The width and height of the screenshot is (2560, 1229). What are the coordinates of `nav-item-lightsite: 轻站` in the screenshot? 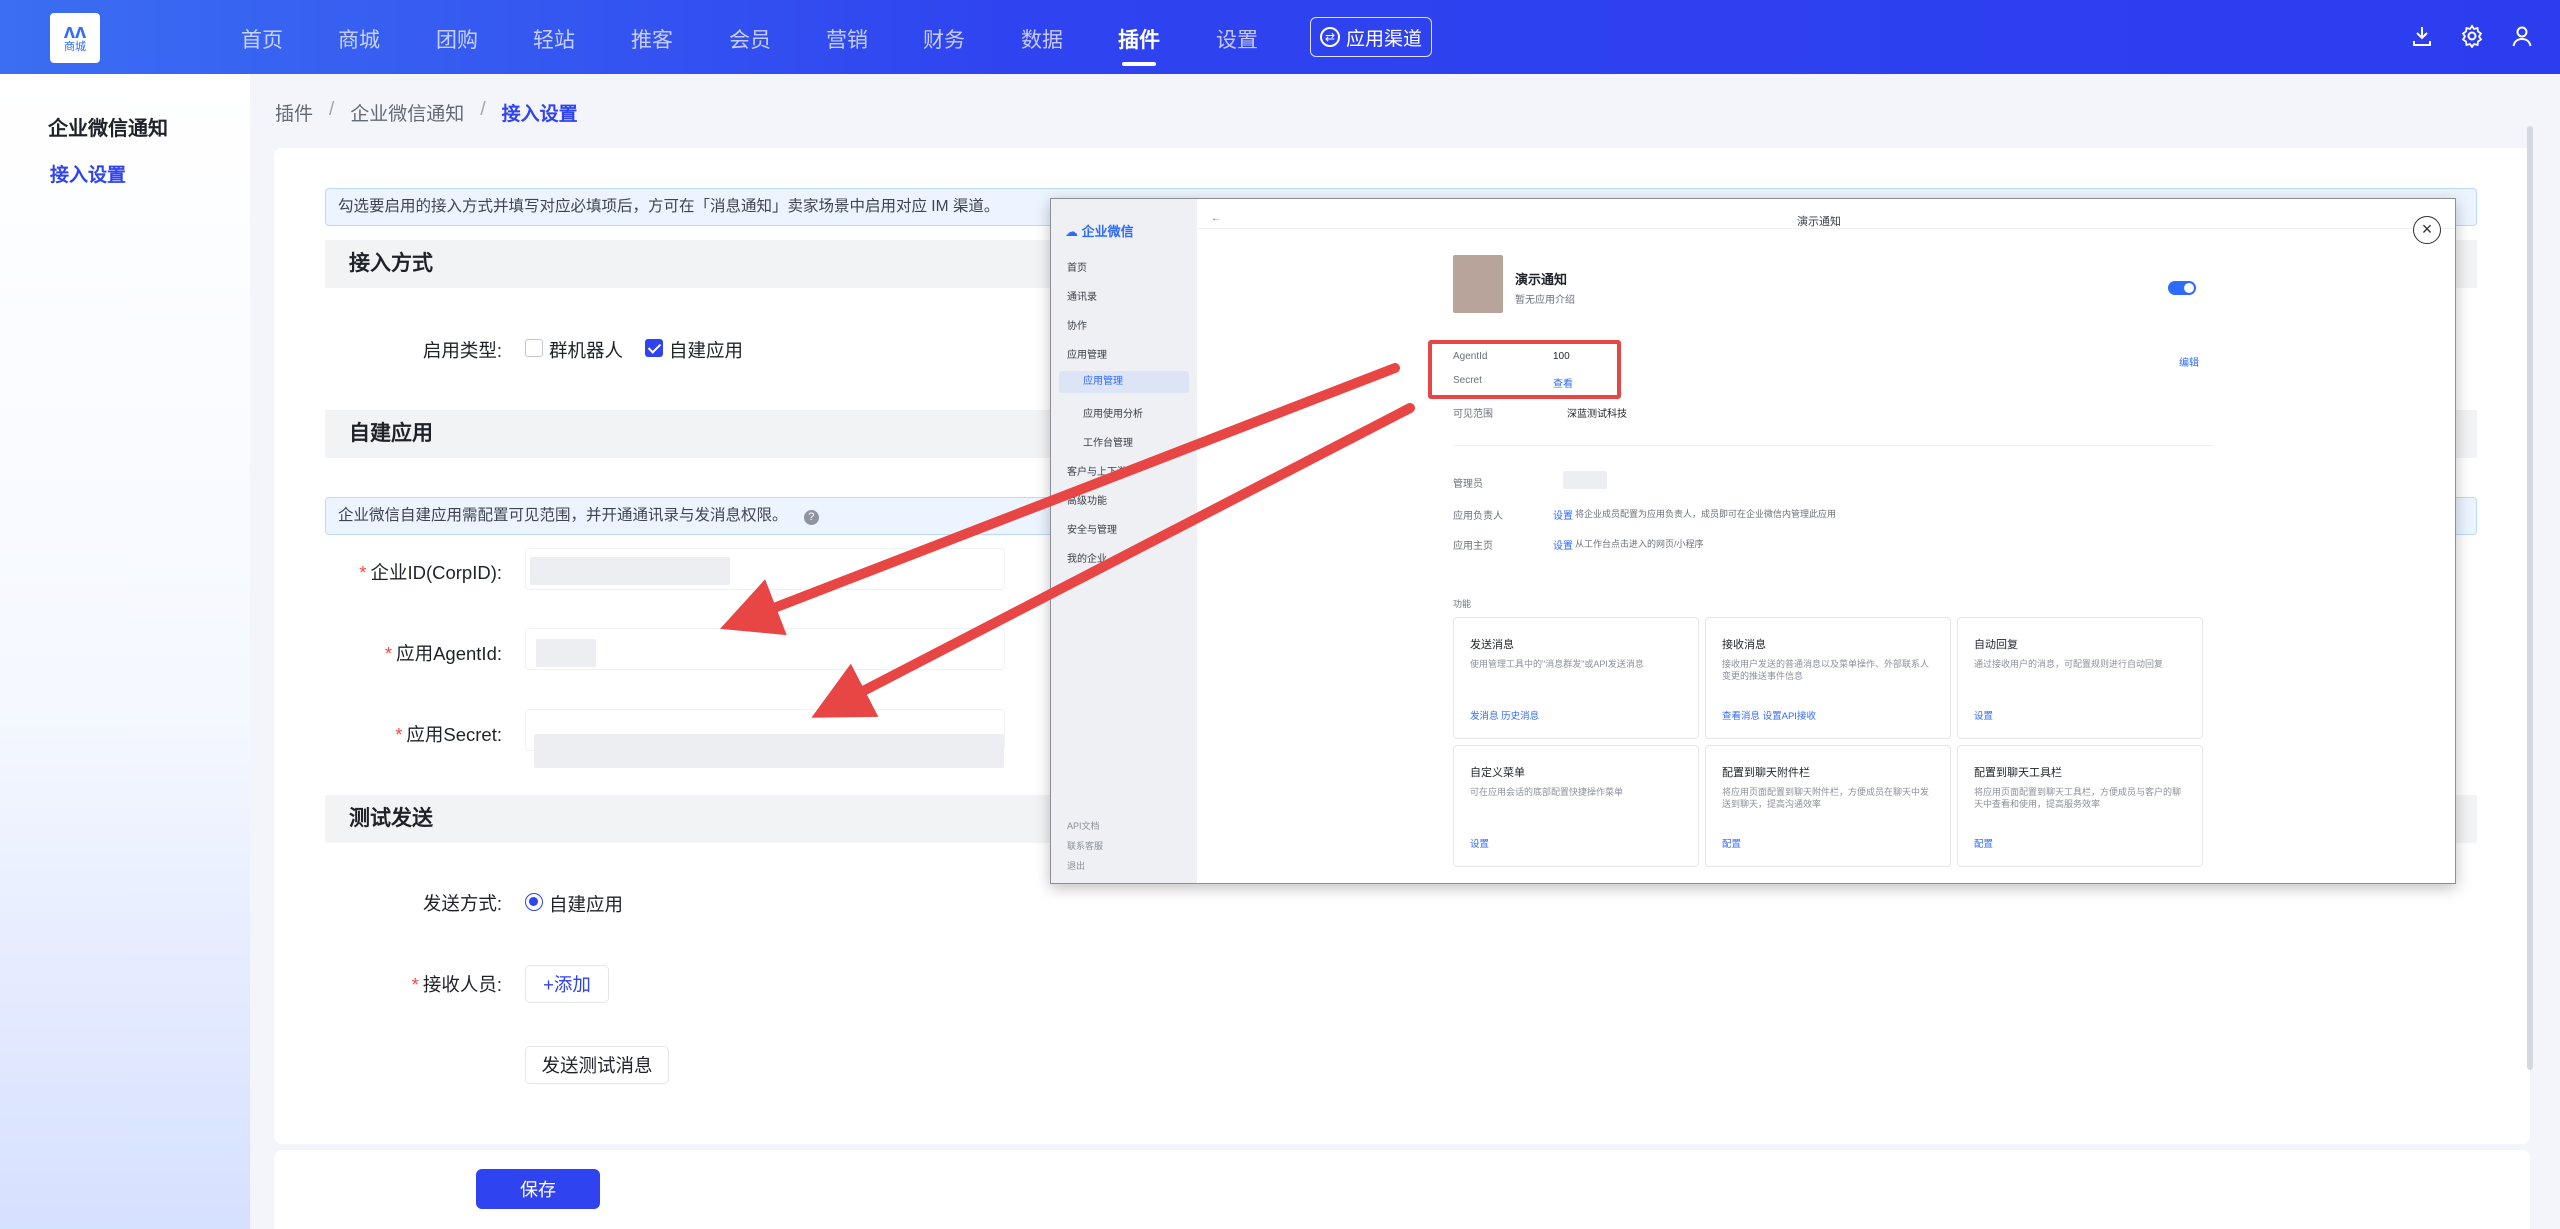 It's located at (554, 39).